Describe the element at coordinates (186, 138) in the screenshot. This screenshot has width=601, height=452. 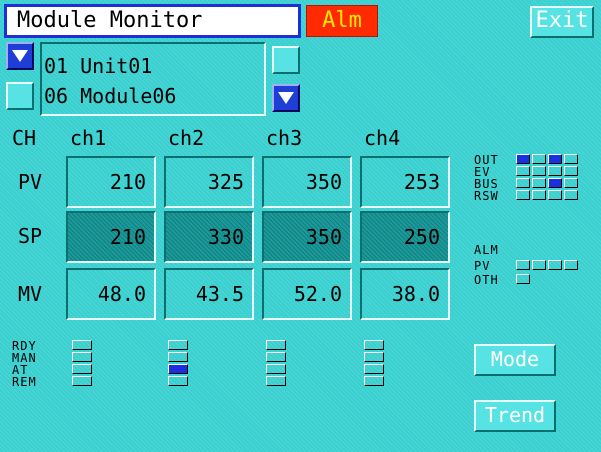
I see `channel-header: ch2` at that location.